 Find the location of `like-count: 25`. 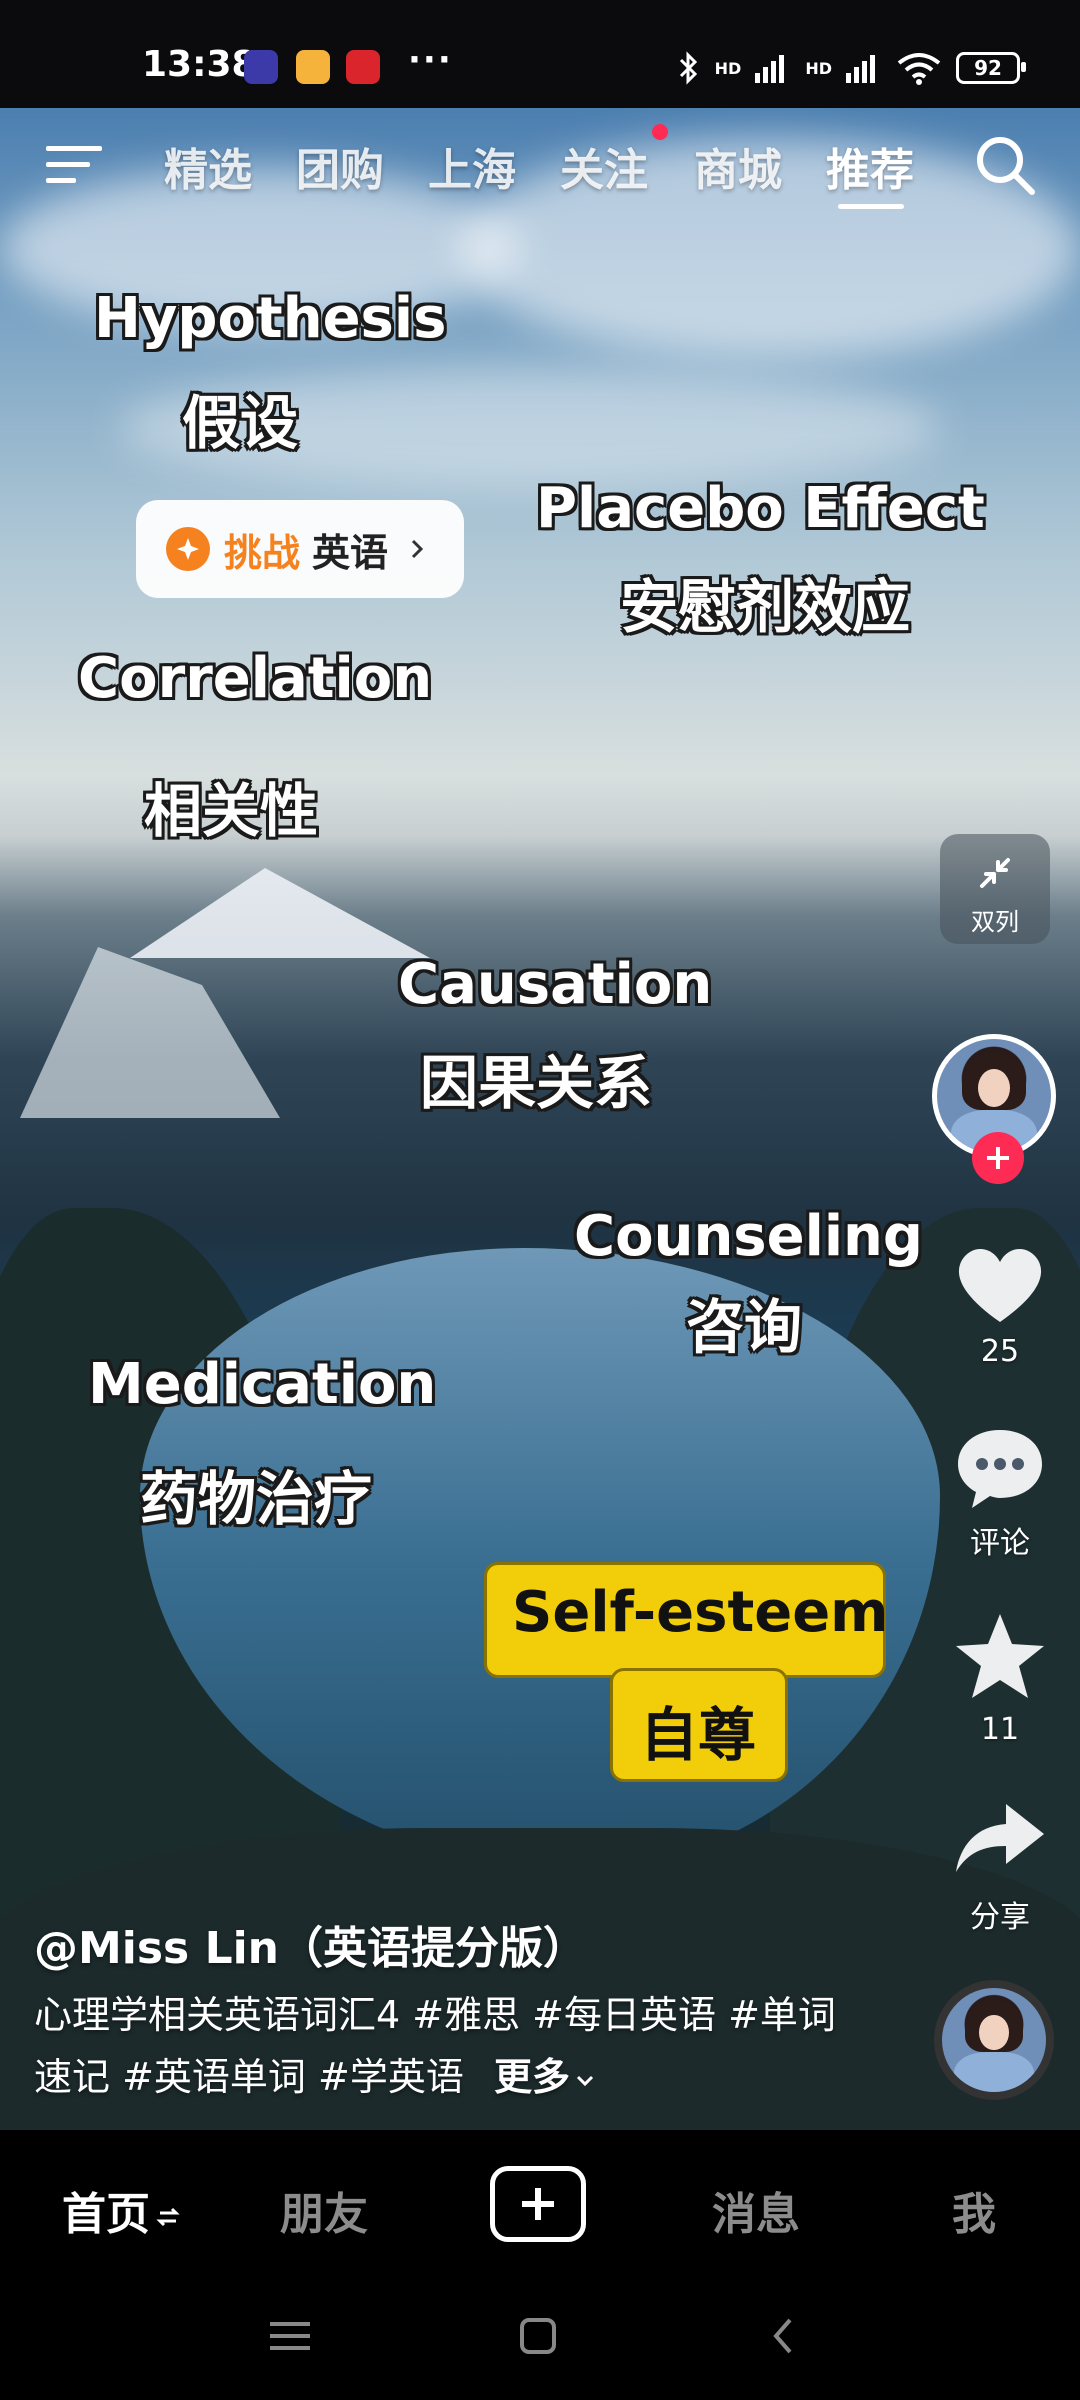

like-count: 25 is located at coordinates (1000, 1351).